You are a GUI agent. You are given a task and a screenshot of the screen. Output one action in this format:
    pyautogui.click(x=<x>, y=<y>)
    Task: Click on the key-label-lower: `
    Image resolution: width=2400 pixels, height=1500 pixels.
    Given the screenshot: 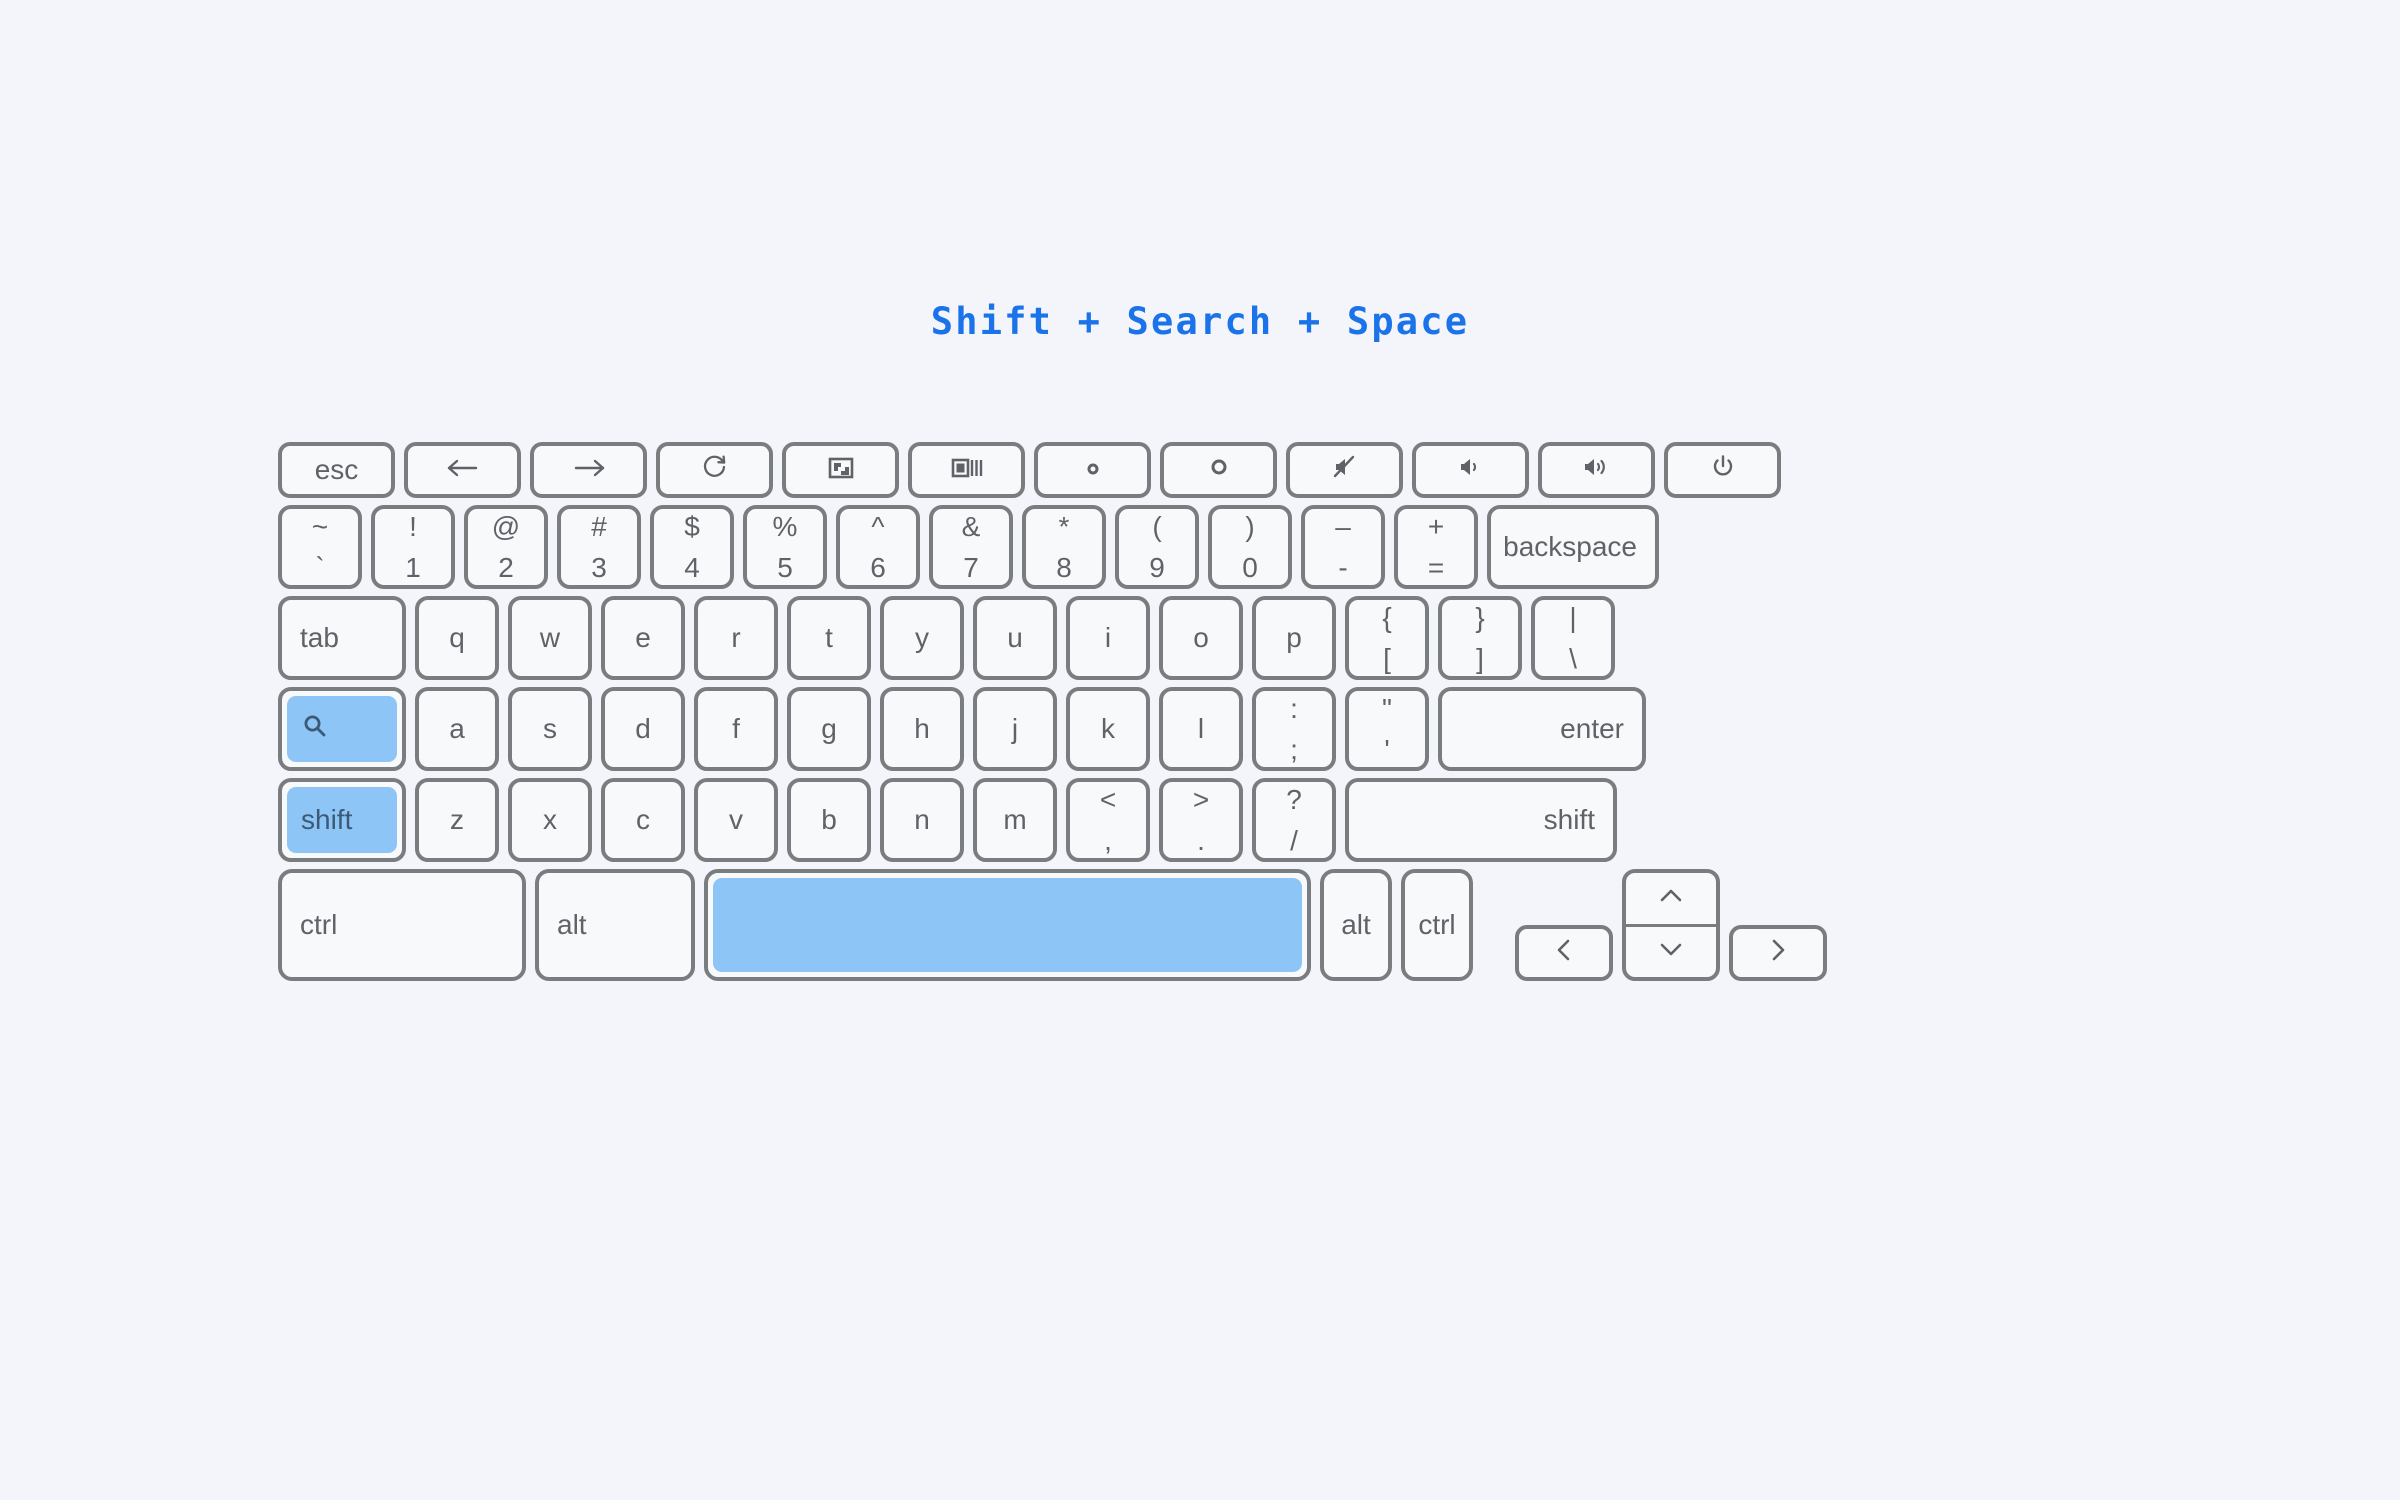 What is the action you would take?
    pyautogui.click(x=320, y=567)
    